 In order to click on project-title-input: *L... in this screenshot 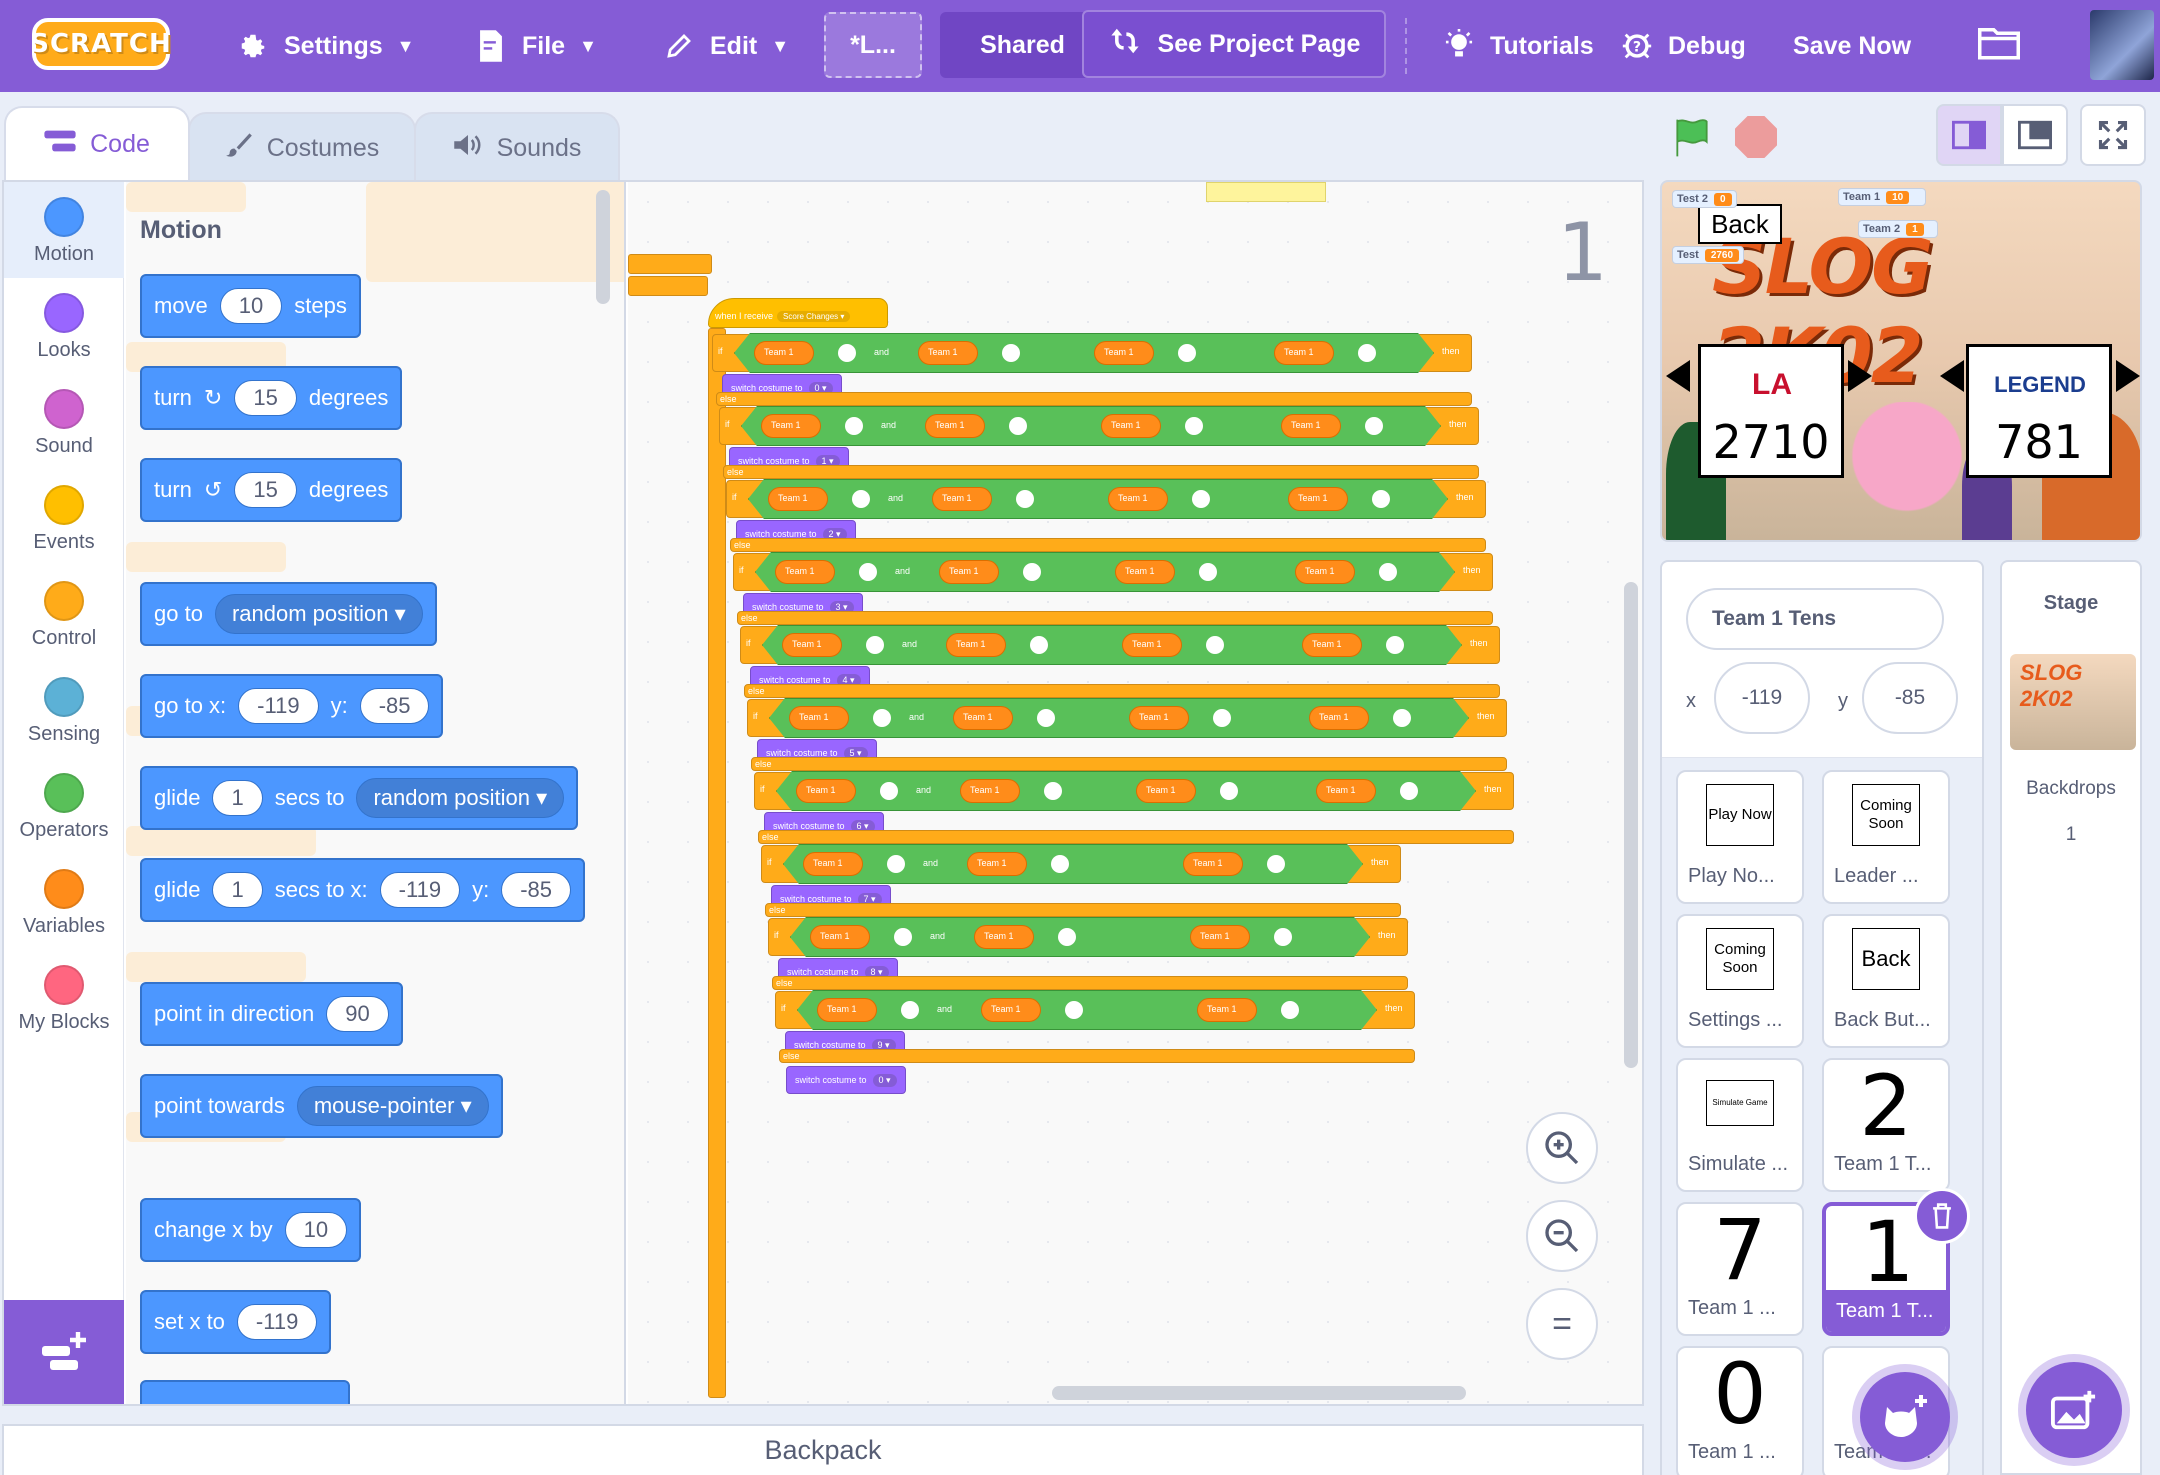, I will do `click(873, 45)`.